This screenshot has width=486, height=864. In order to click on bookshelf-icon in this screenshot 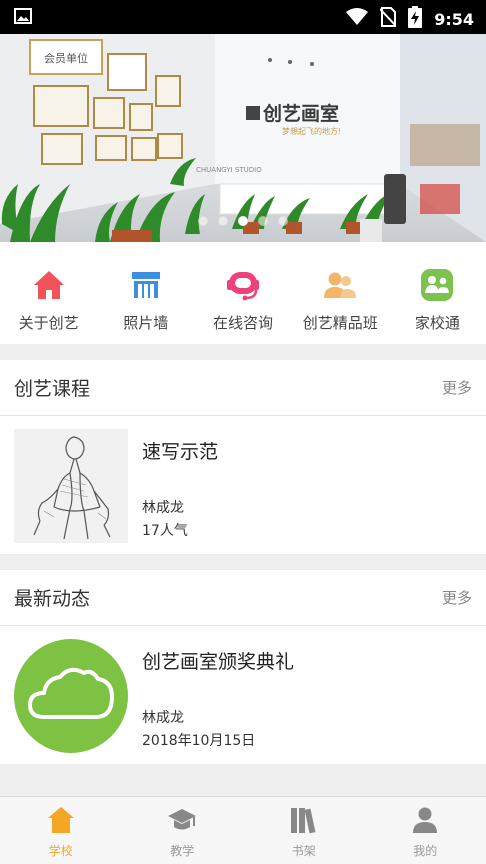, I will do `click(304, 822)`.